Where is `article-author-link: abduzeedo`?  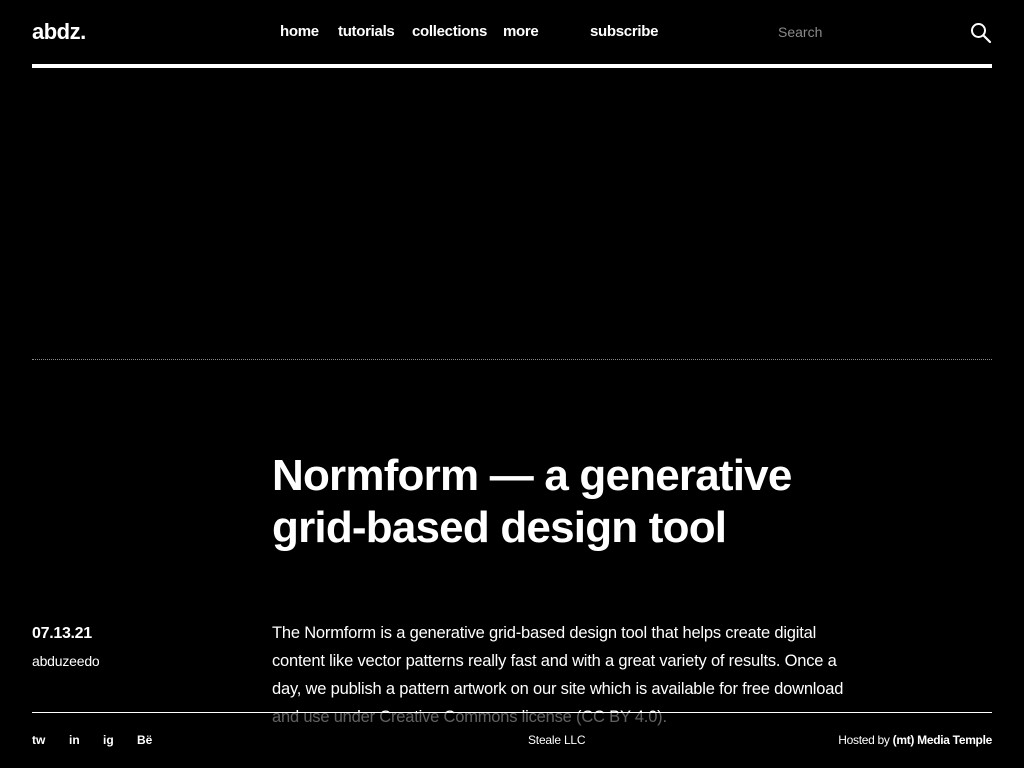 article-author-link: abduzeedo is located at coordinates (66, 661).